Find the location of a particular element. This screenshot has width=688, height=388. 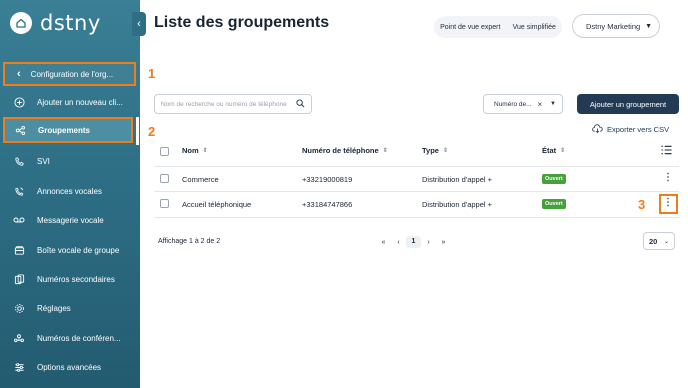

sidebar-item-label: Annonces vocales is located at coordinates (69, 191).